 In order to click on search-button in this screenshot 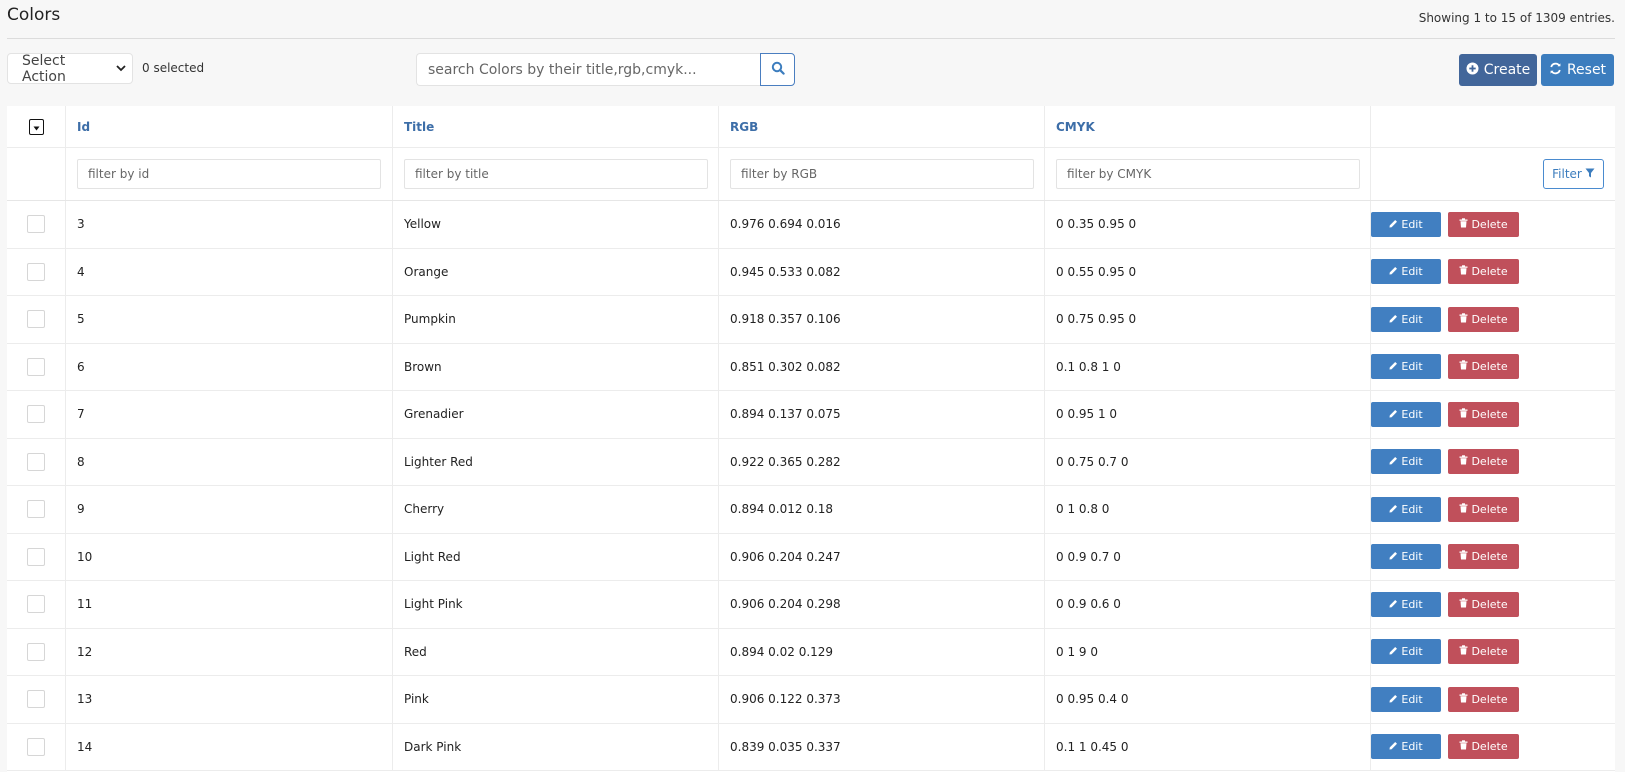, I will do `click(777, 69)`.